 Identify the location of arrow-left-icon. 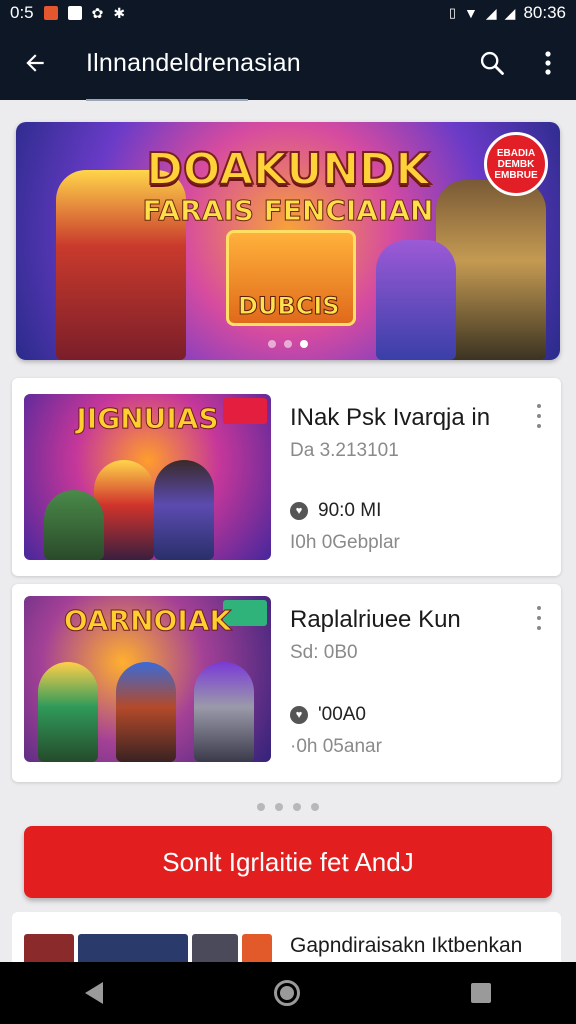
(35, 63).